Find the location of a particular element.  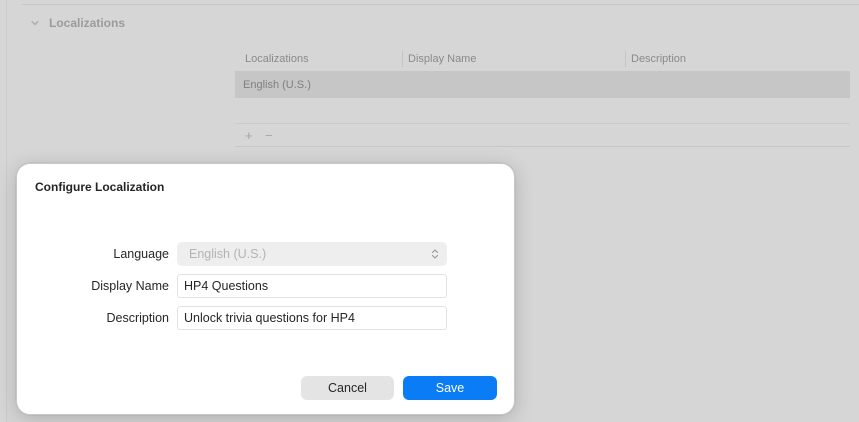

display-name-label: Display Name is located at coordinates (130, 286).